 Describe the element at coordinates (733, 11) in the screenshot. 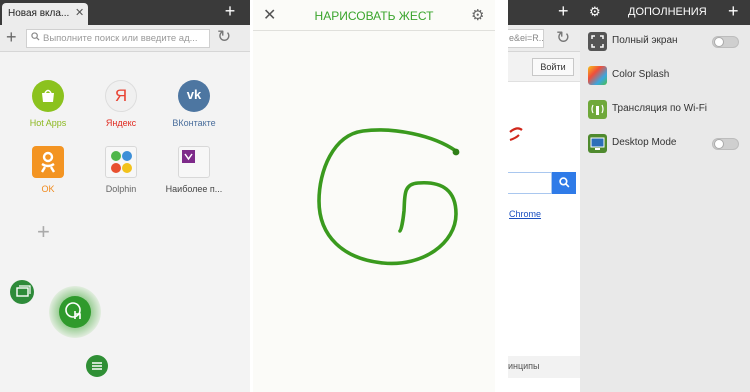

I see `add-addon-button: +` at that location.